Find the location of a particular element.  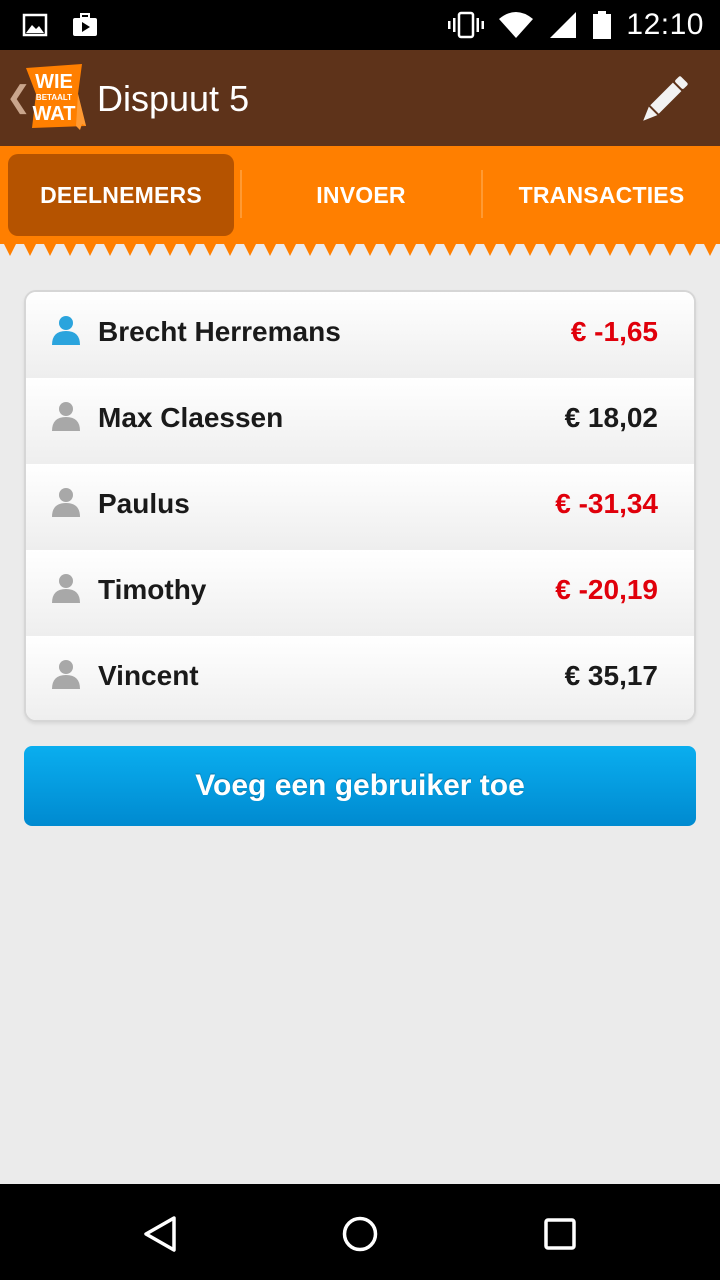

media-notification-icon is located at coordinates (85, 24).